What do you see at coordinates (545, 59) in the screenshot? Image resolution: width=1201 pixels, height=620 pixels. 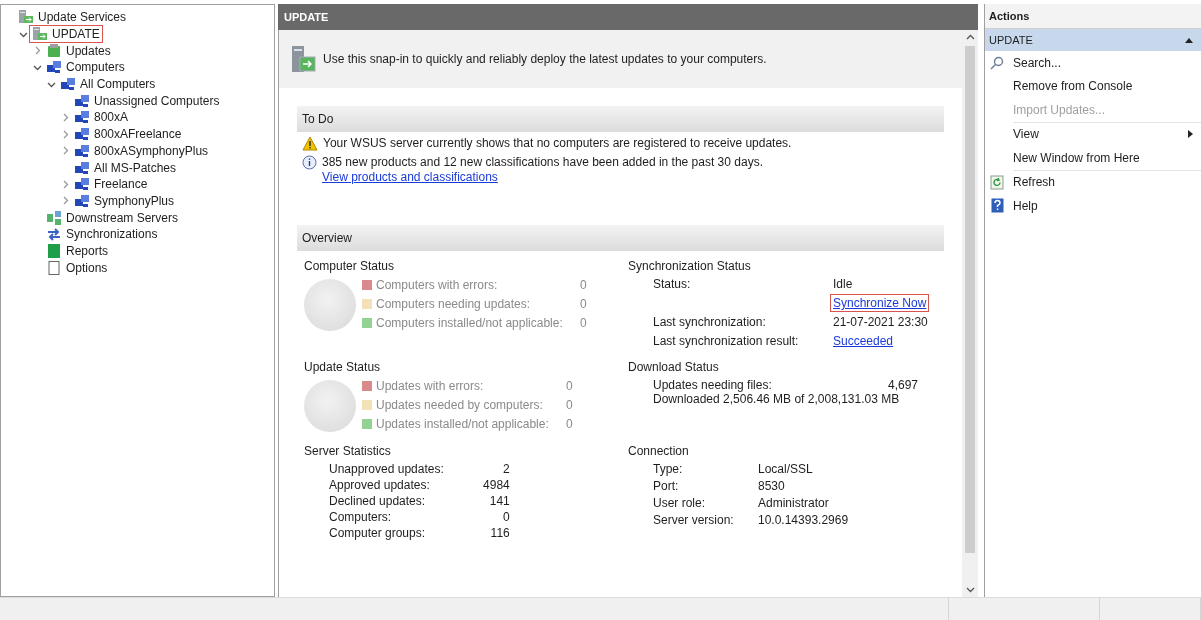 I see `intro-text: Use this snap-in to quickly and reliably deploy the latest updates to your computers.` at bounding box center [545, 59].